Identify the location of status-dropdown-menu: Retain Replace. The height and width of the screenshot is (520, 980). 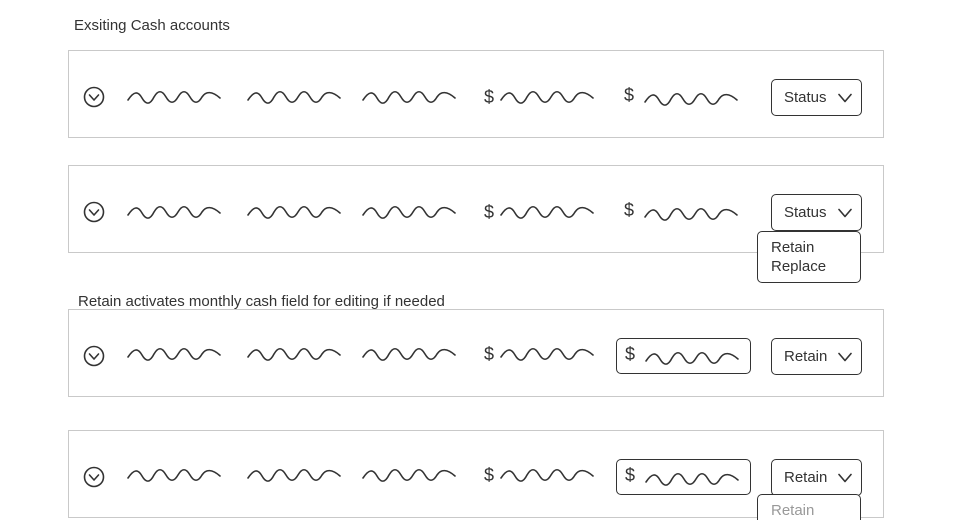
(809, 257).